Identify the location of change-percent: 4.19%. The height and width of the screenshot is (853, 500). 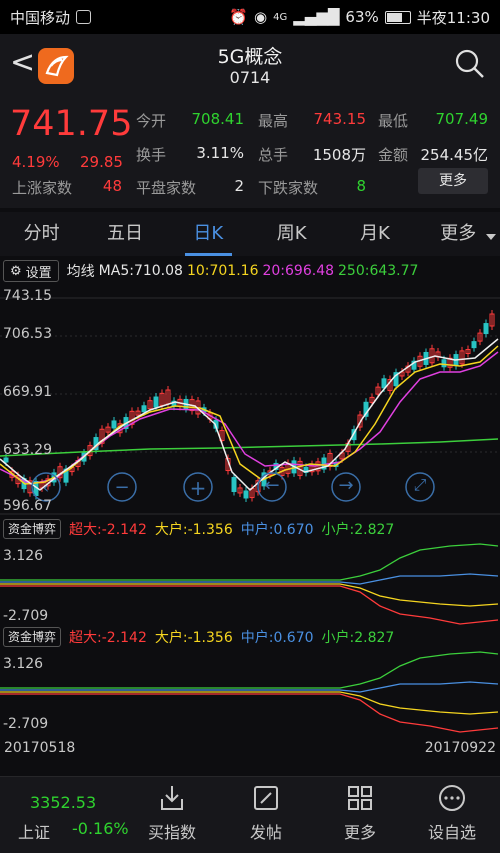
(36, 162).